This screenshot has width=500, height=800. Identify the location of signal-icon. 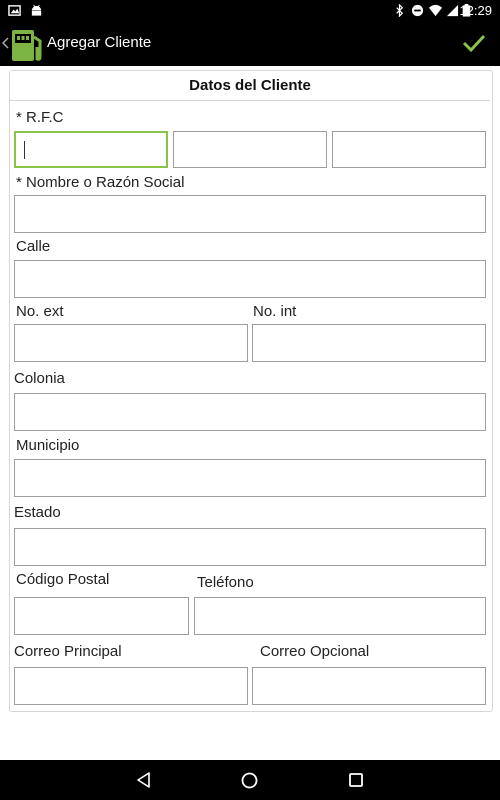
(452, 10).